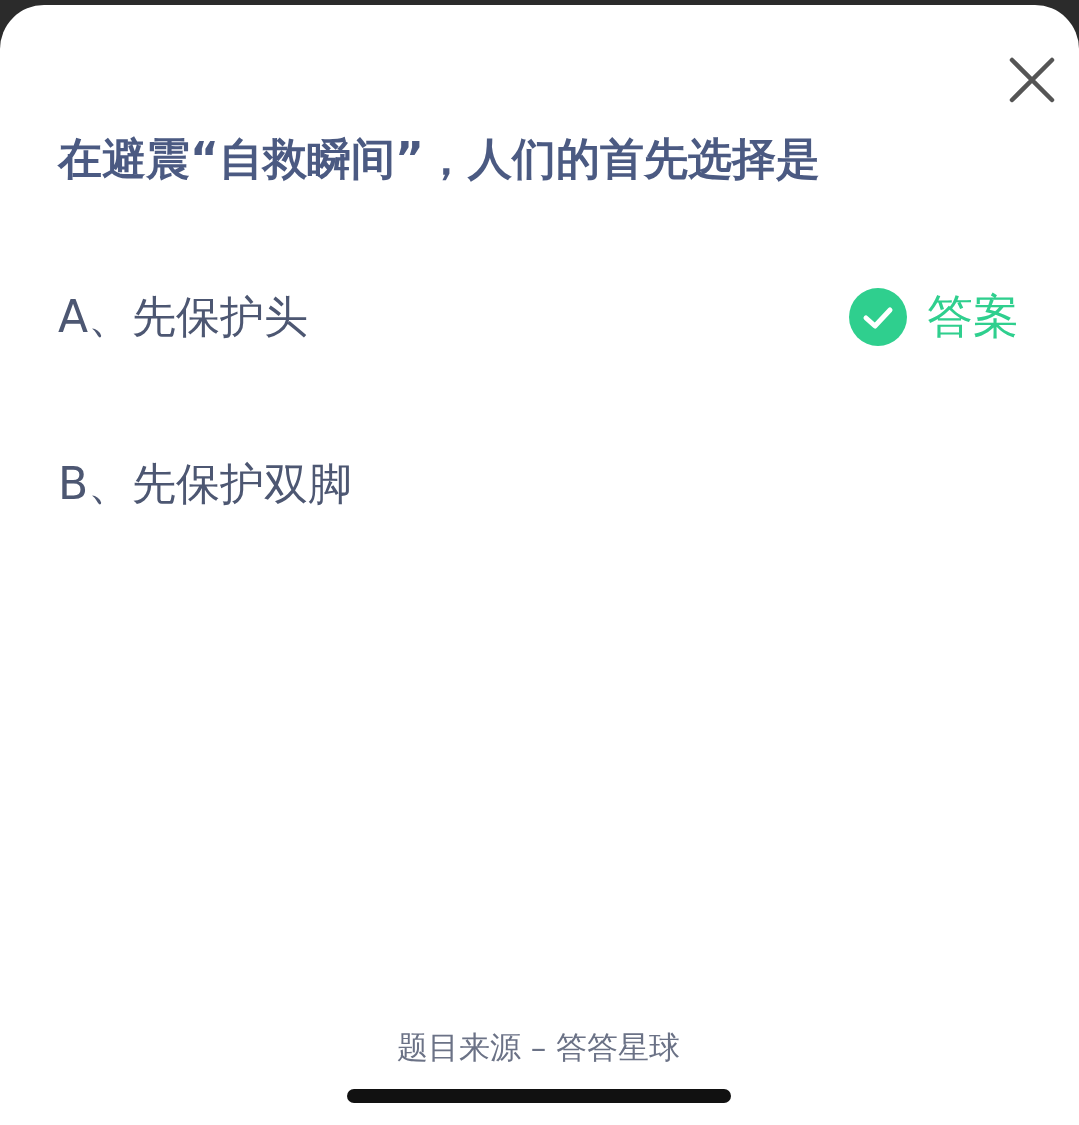 This screenshot has height=1125, width=1079. What do you see at coordinates (1032, 80) in the screenshot?
I see `close-icon` at bounding box center [1032, 80].